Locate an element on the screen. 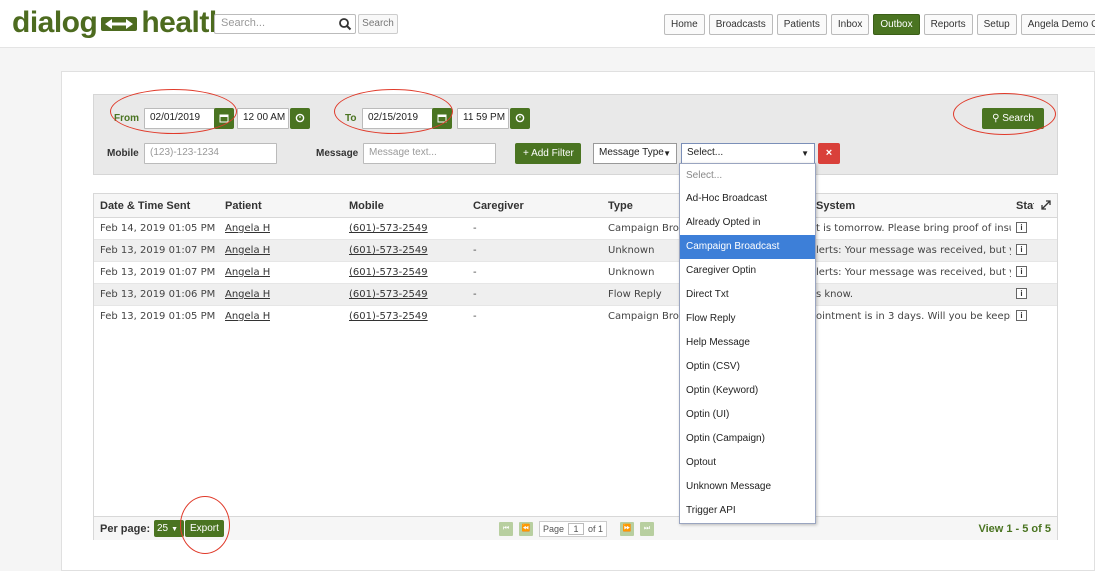 This screenshot has height=571, width=1095. global-search-button: Search is located at coordinates (378, 24).